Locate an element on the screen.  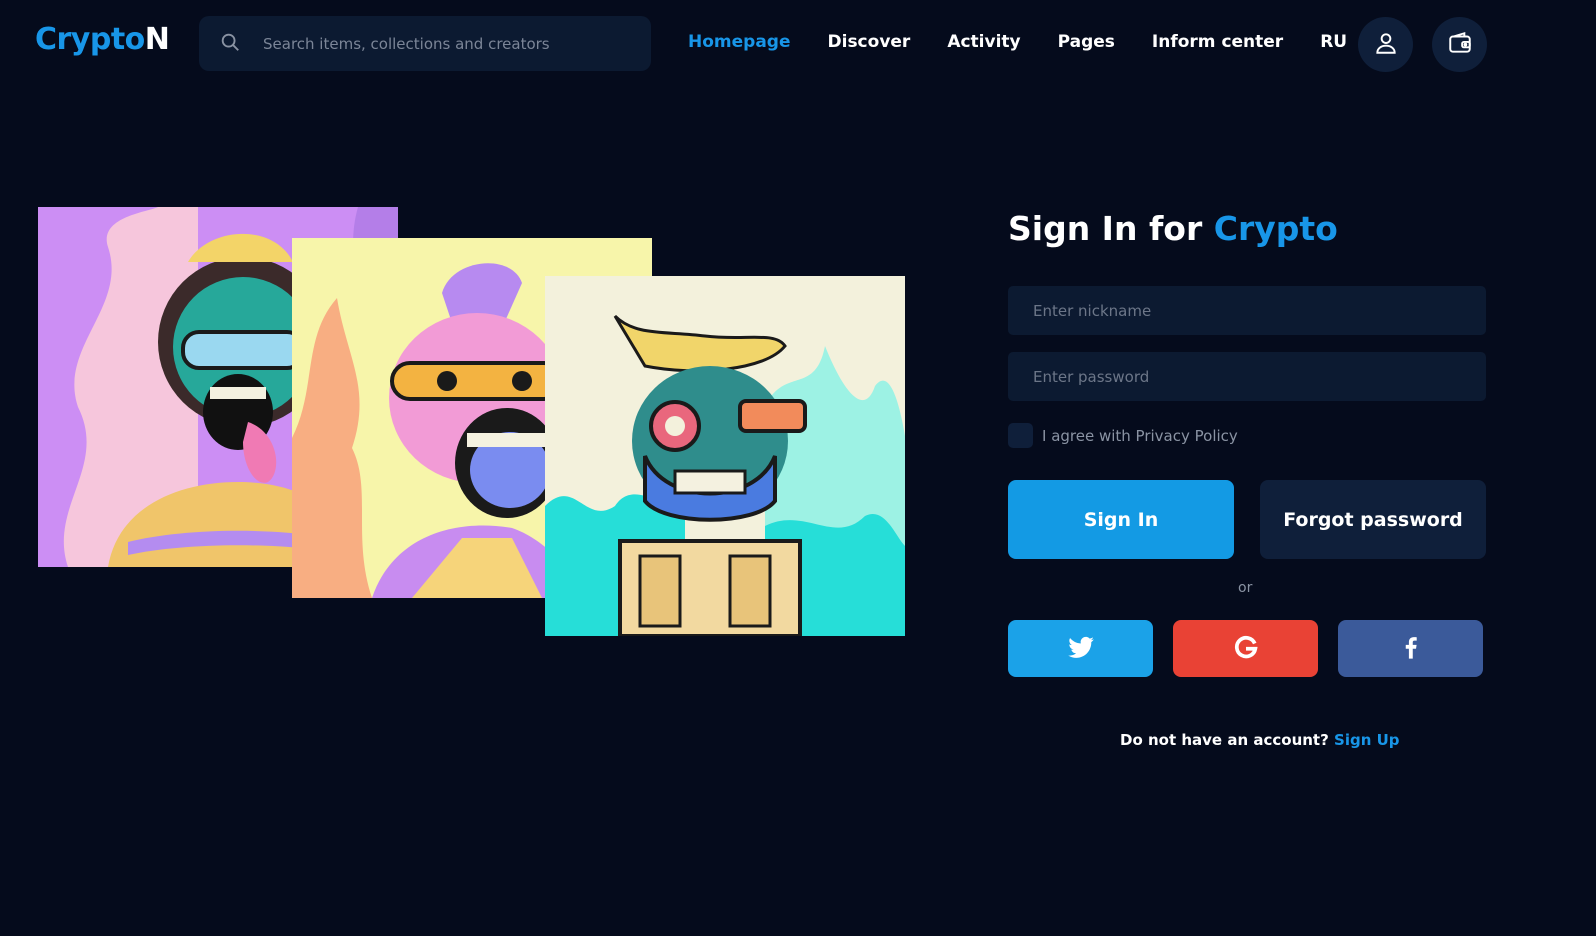
search-bar is located at coordinates (425, 43).